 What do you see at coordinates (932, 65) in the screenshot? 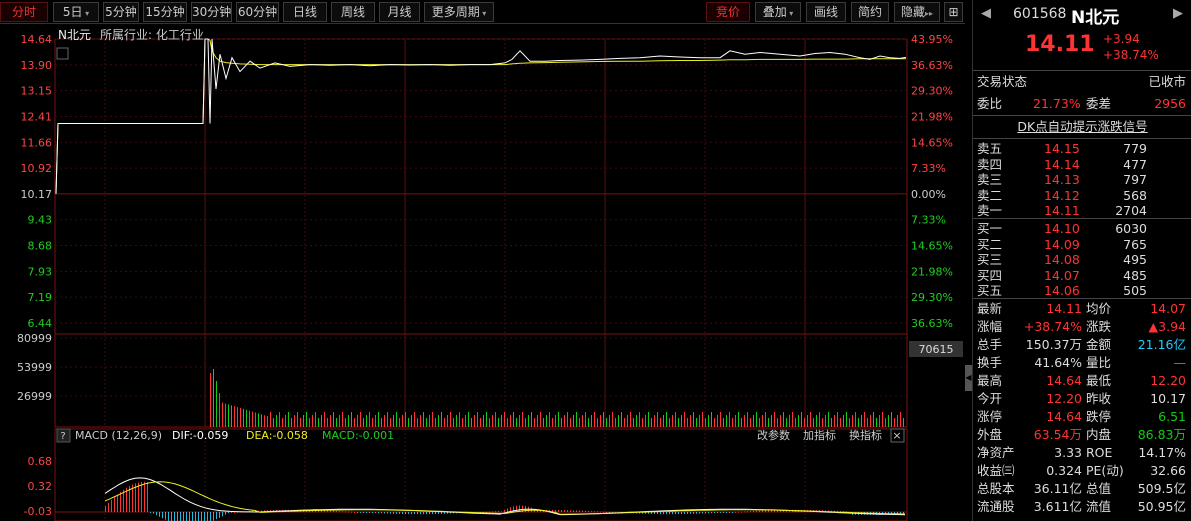
I see `pct-tick-label: 36.63%` at bounding box center [932, 65].